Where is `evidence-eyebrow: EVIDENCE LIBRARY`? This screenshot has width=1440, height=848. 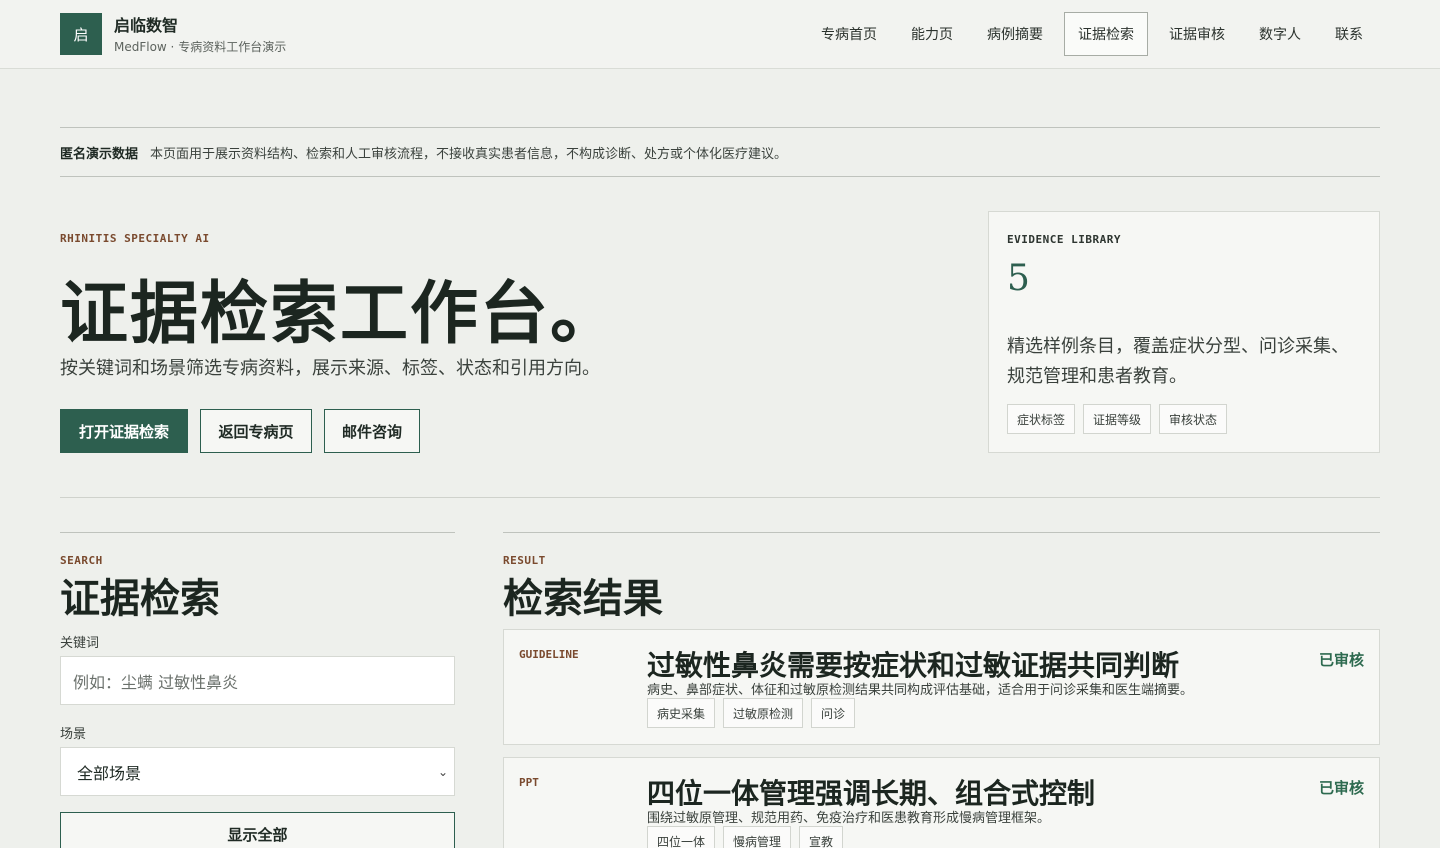
evidence-eyebrow: EVIDENCE LIBRARY is located at coordinates (1064, 239).